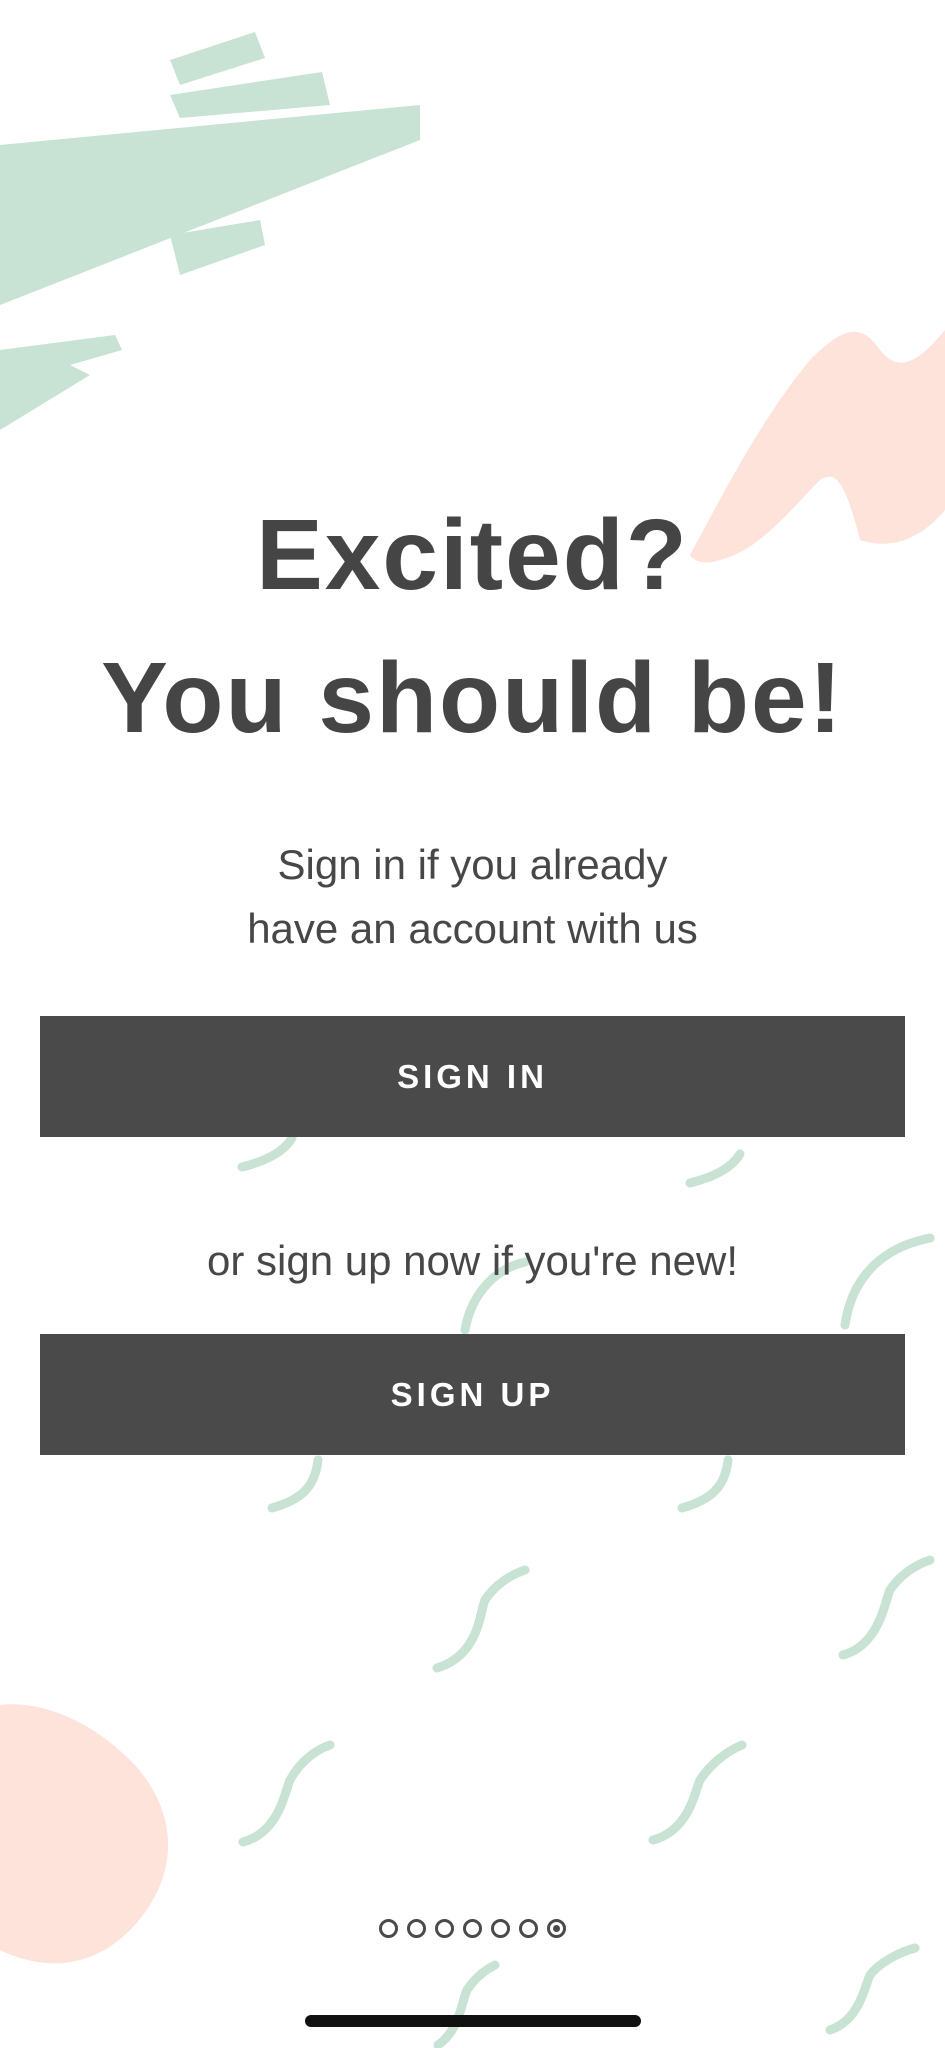 Image resolution: width=945 pixels, height=2048 pixels. I want to click on headline-line-2: You should be!, so click(472, 698).